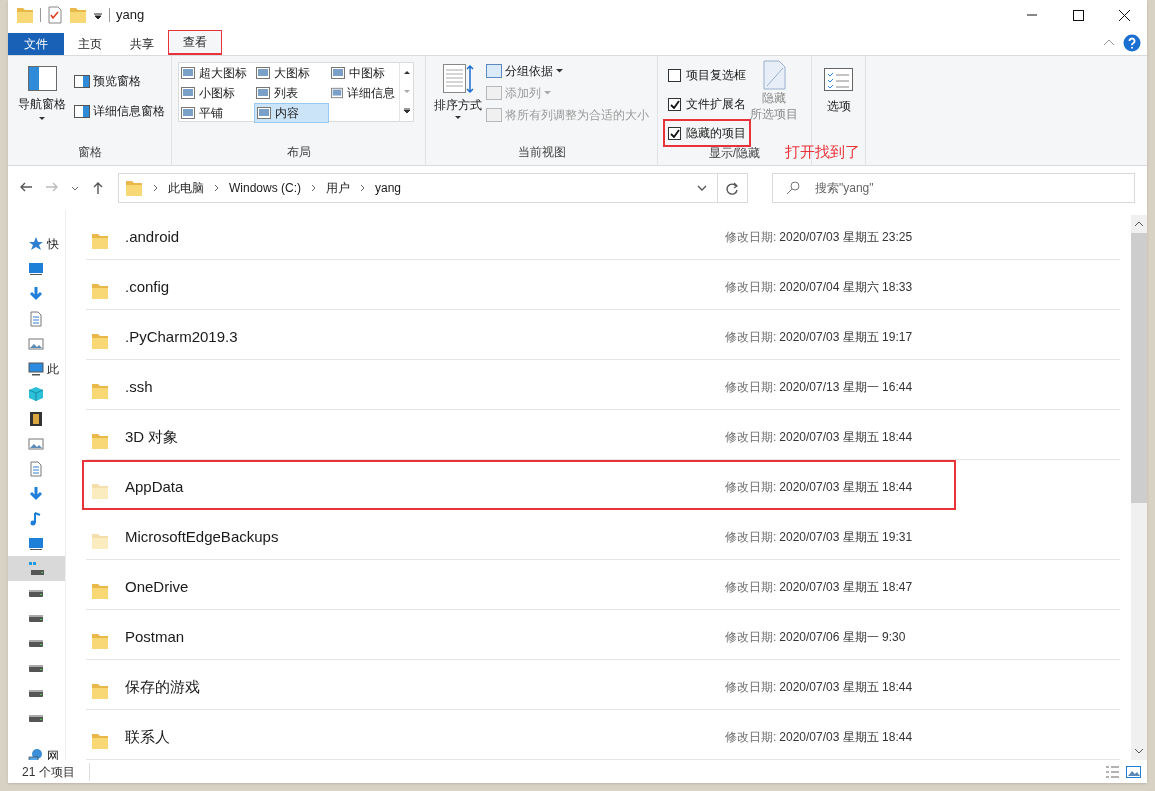 Image resolution: width=1155 pixels, height=791 pixels. Describe the element at coordinates (139, 387) in the screenshot. I see `file-name: .ssh` at that location.